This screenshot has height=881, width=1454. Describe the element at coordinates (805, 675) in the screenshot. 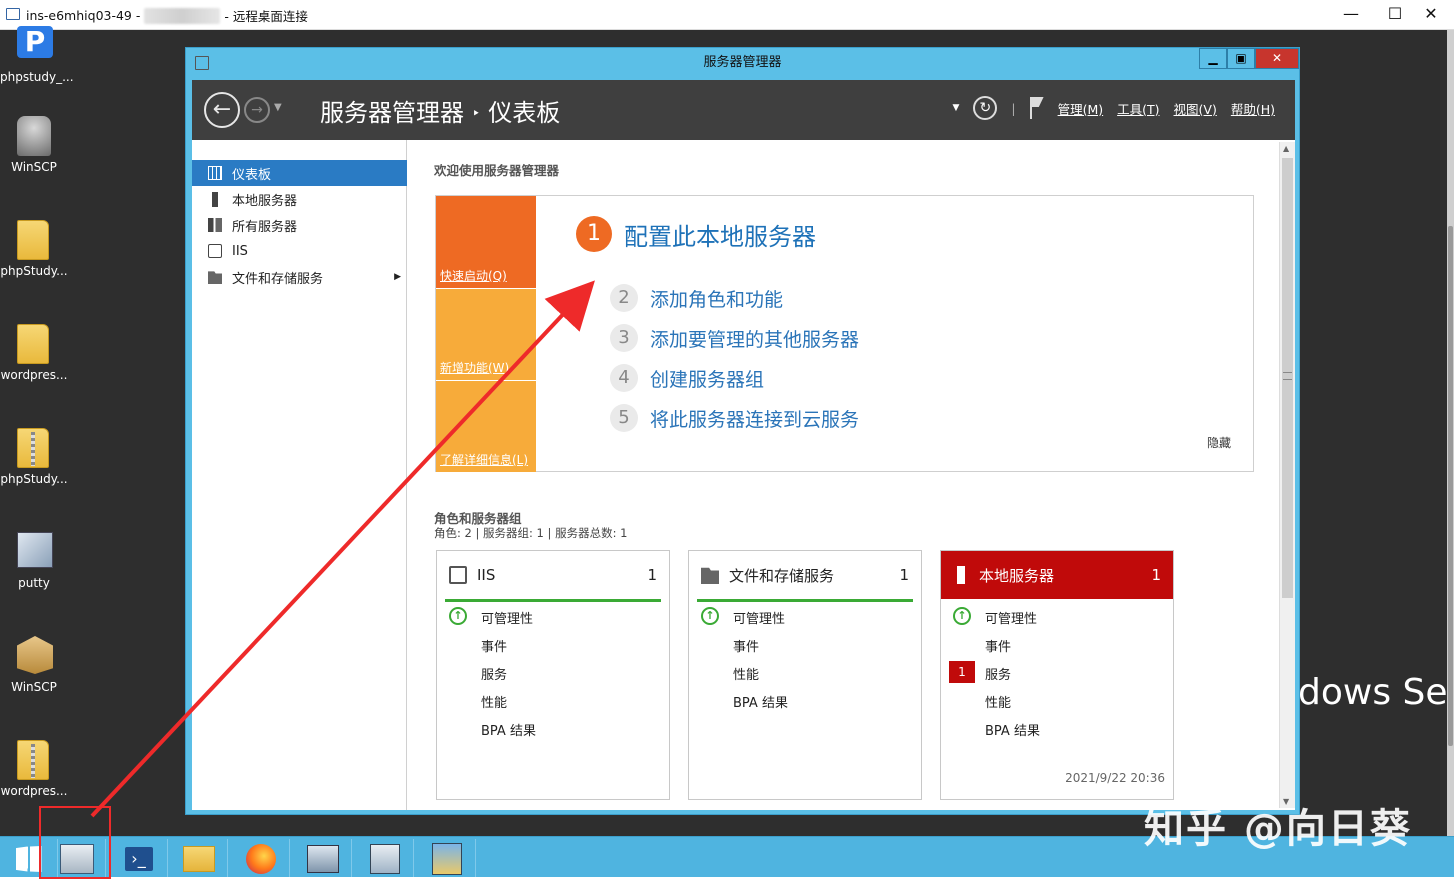

I see `role-card-file-storage: 文件和存储服务 1 ↑ 可管理性 事件 性能 BPA 结果` at that location.